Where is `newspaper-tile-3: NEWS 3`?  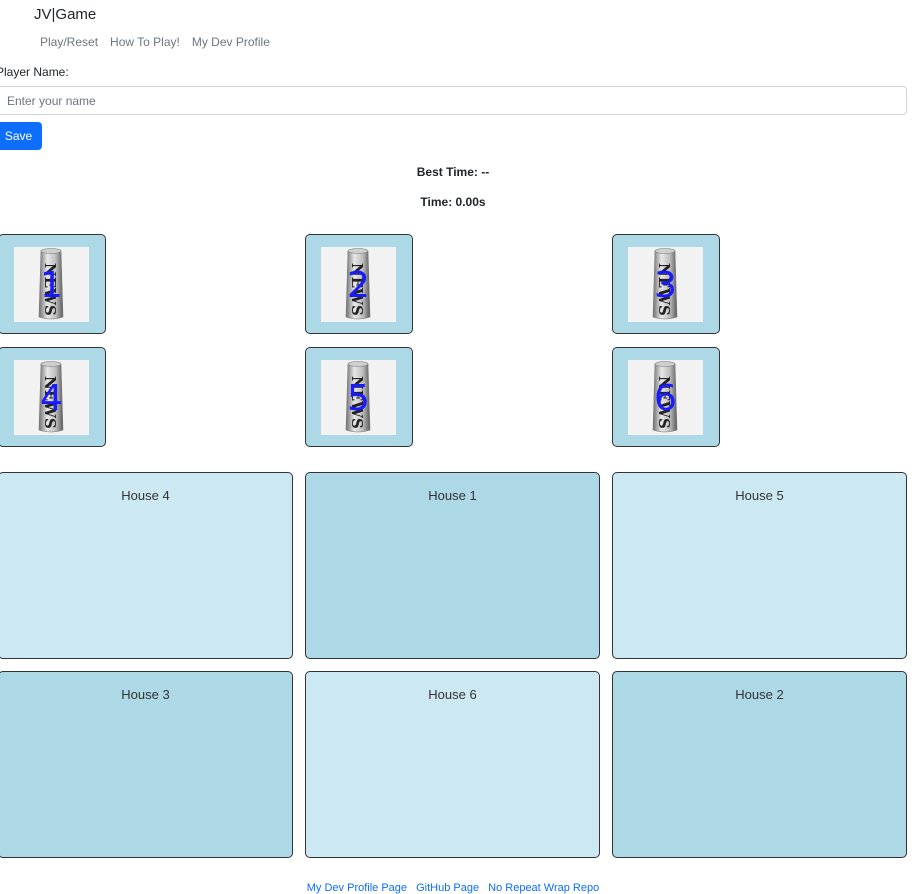 newspaper-tile-3: NEWS 3 is located at coordinates (666, 284).